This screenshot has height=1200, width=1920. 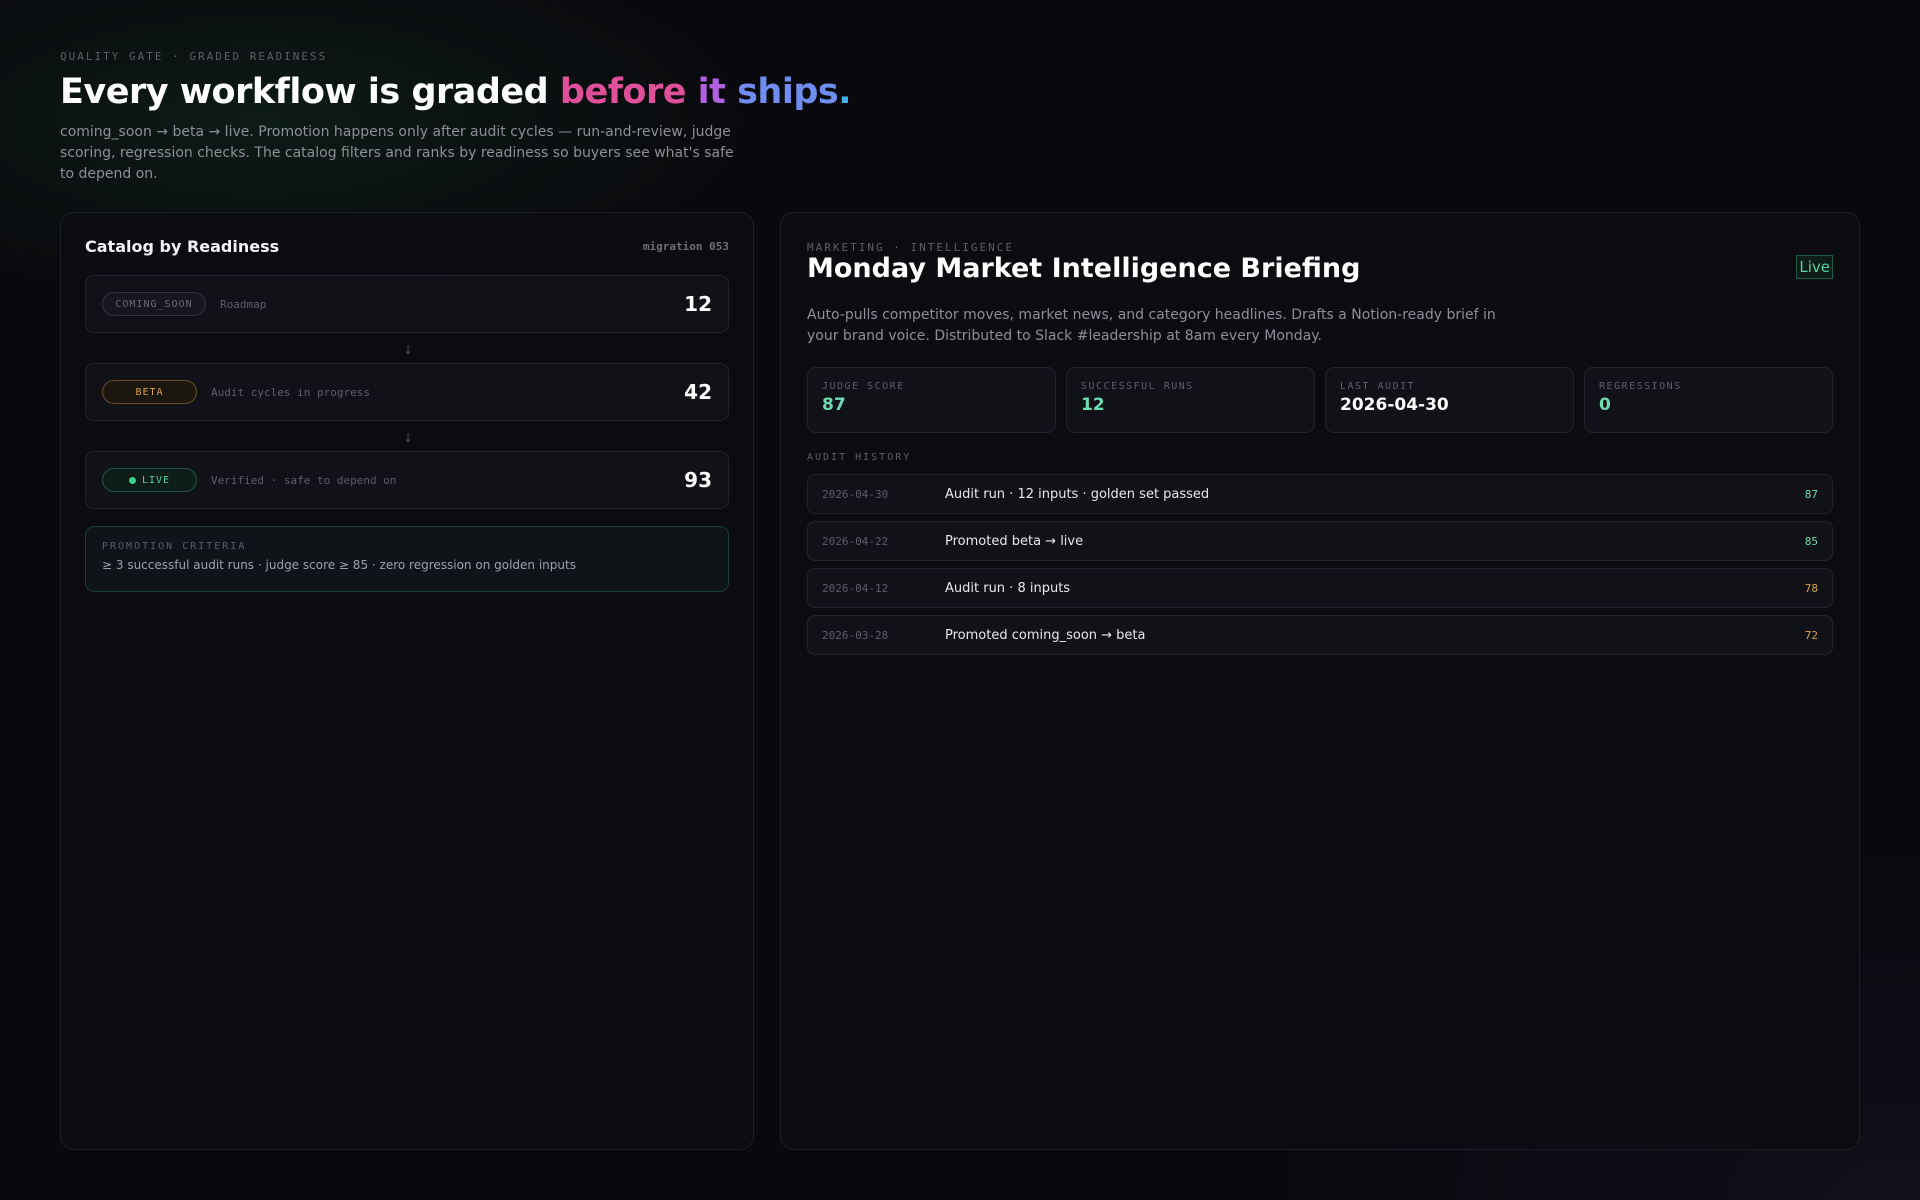 What do you see at coordinates (855, 541) in the screenshot?
I see `audit-date: 2026-04-22` at bounding box center [855, 541].